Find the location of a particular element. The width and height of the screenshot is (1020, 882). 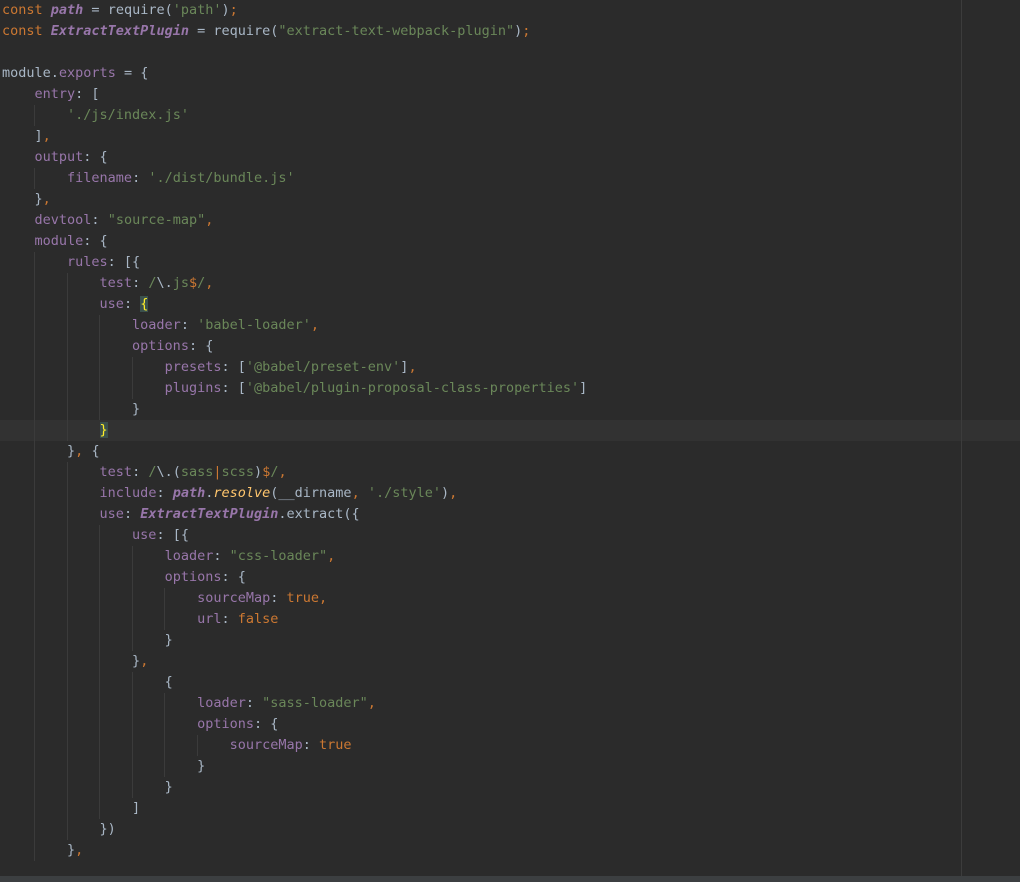

code-line: test: /\.(sass|scss)$/, is located at coordinates (510, 472).